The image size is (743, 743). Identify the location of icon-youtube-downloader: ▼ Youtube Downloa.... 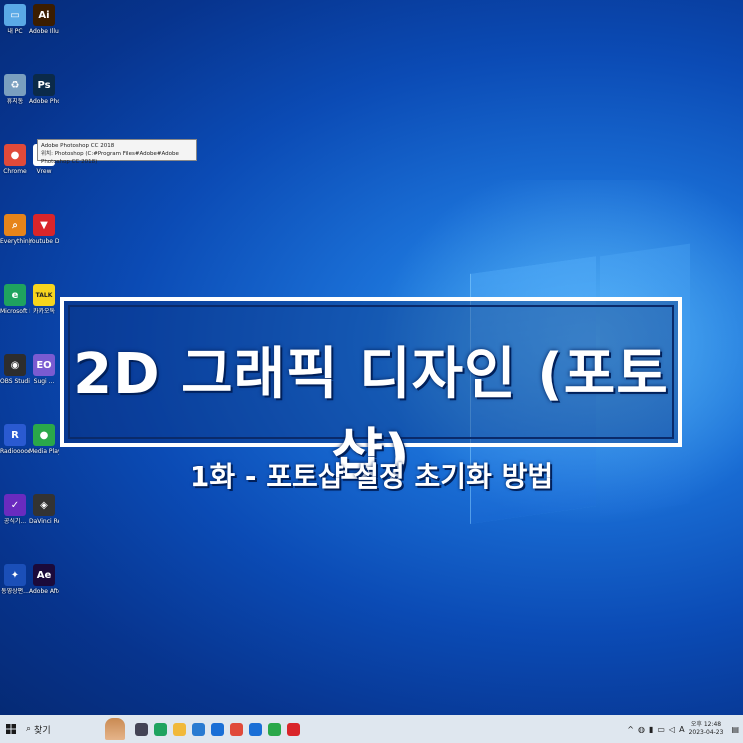
(44, 229).